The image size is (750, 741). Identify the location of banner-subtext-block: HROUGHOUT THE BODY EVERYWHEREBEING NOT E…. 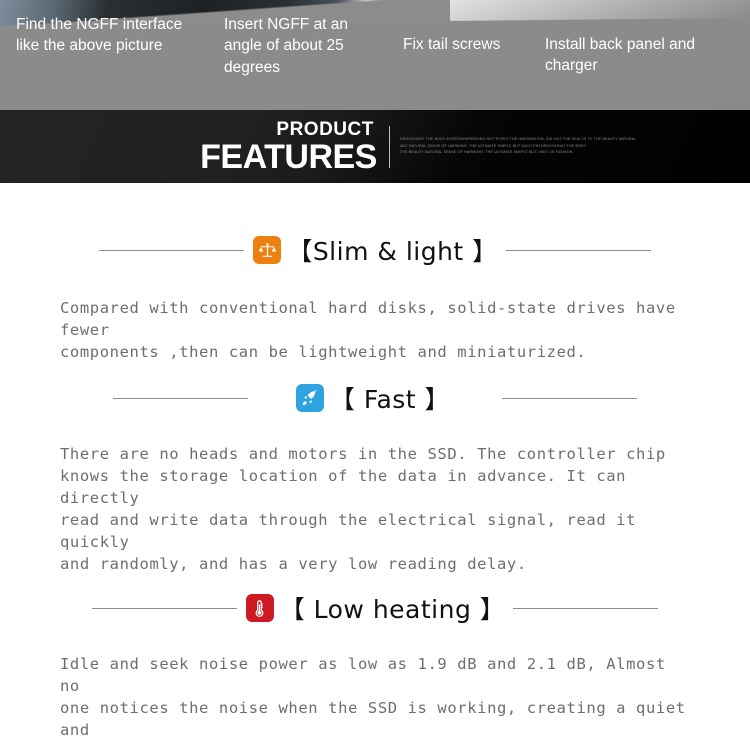
(518, 146).